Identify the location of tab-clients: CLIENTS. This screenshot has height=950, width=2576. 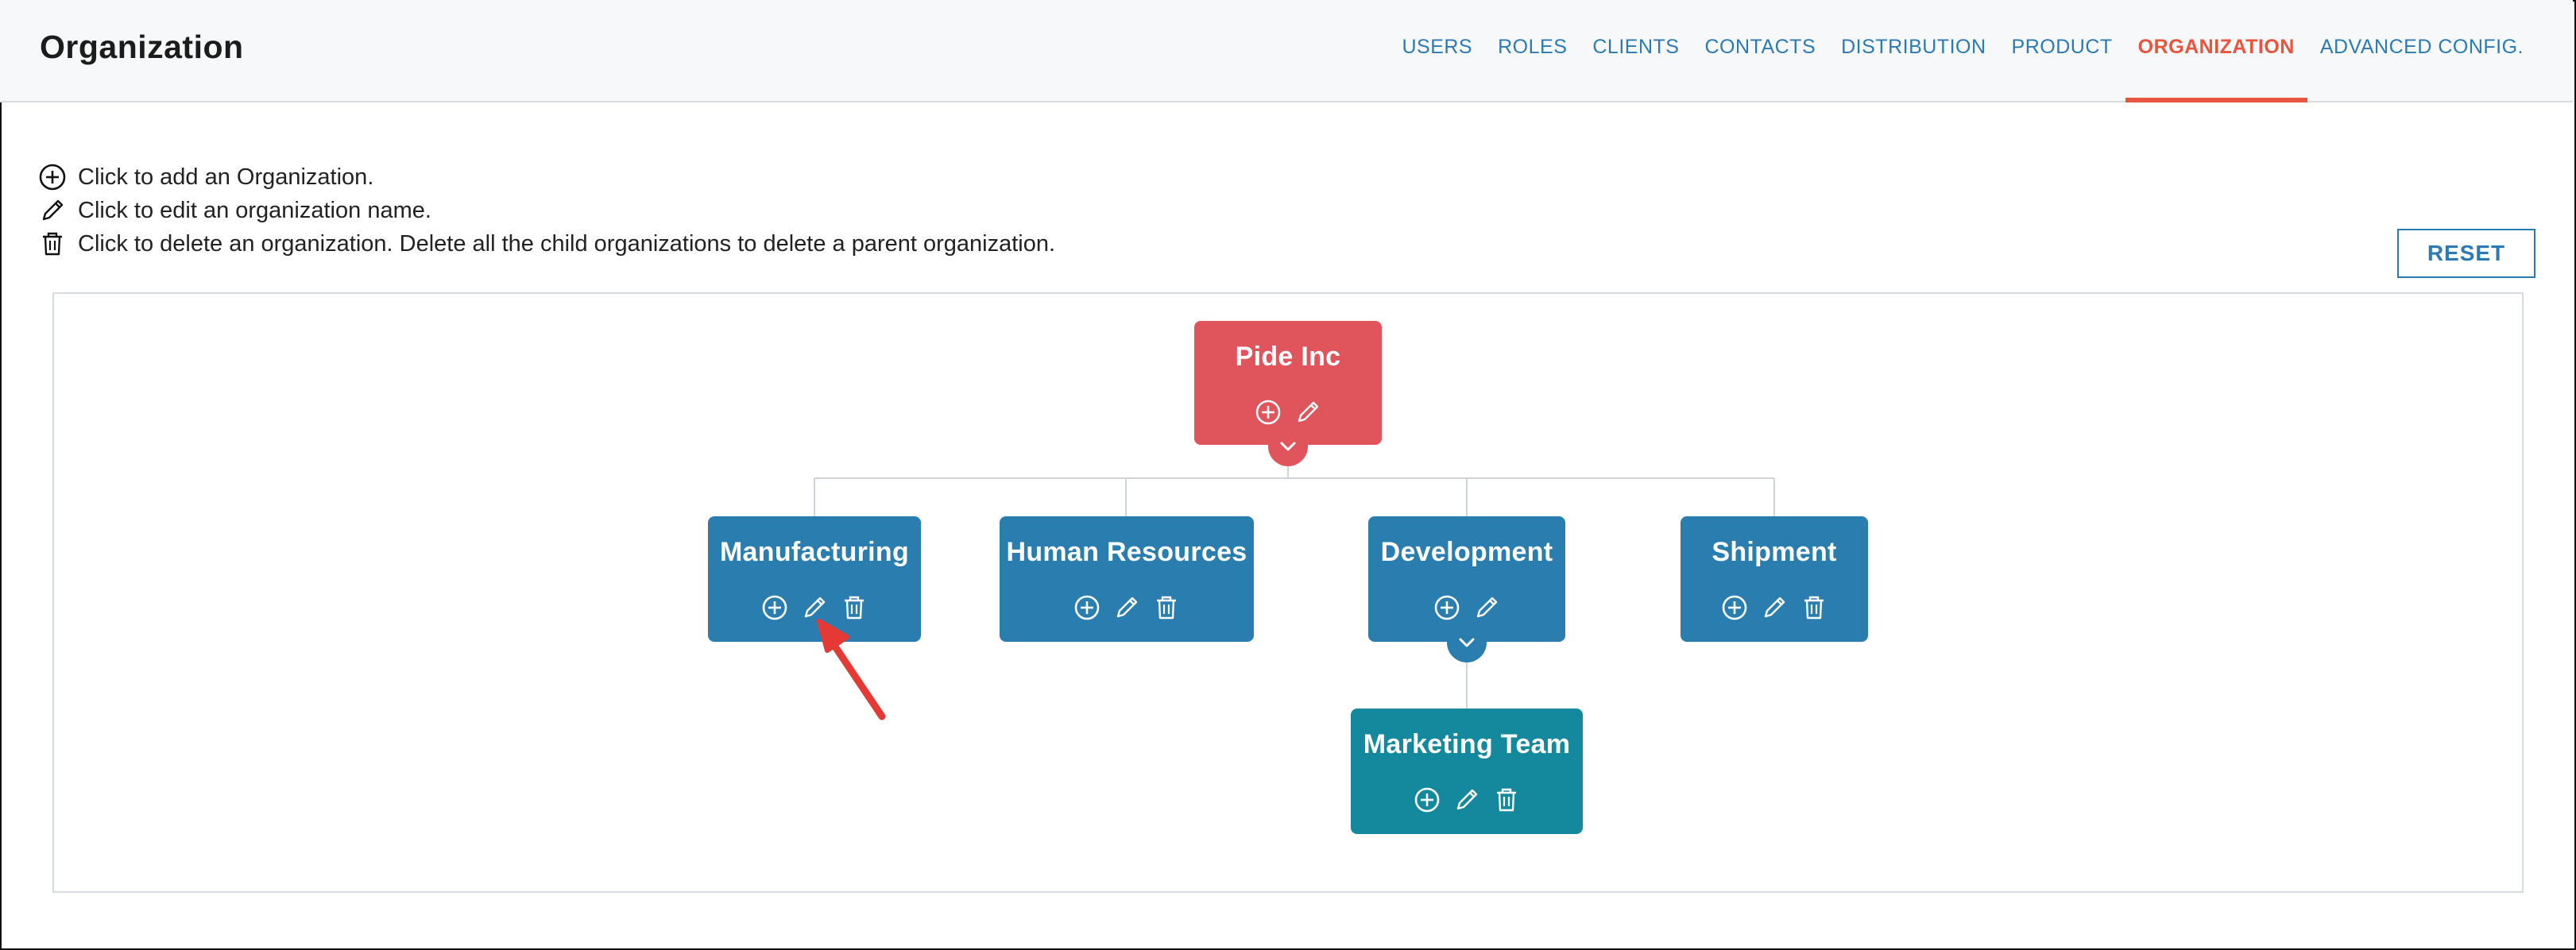
(1636, 50).